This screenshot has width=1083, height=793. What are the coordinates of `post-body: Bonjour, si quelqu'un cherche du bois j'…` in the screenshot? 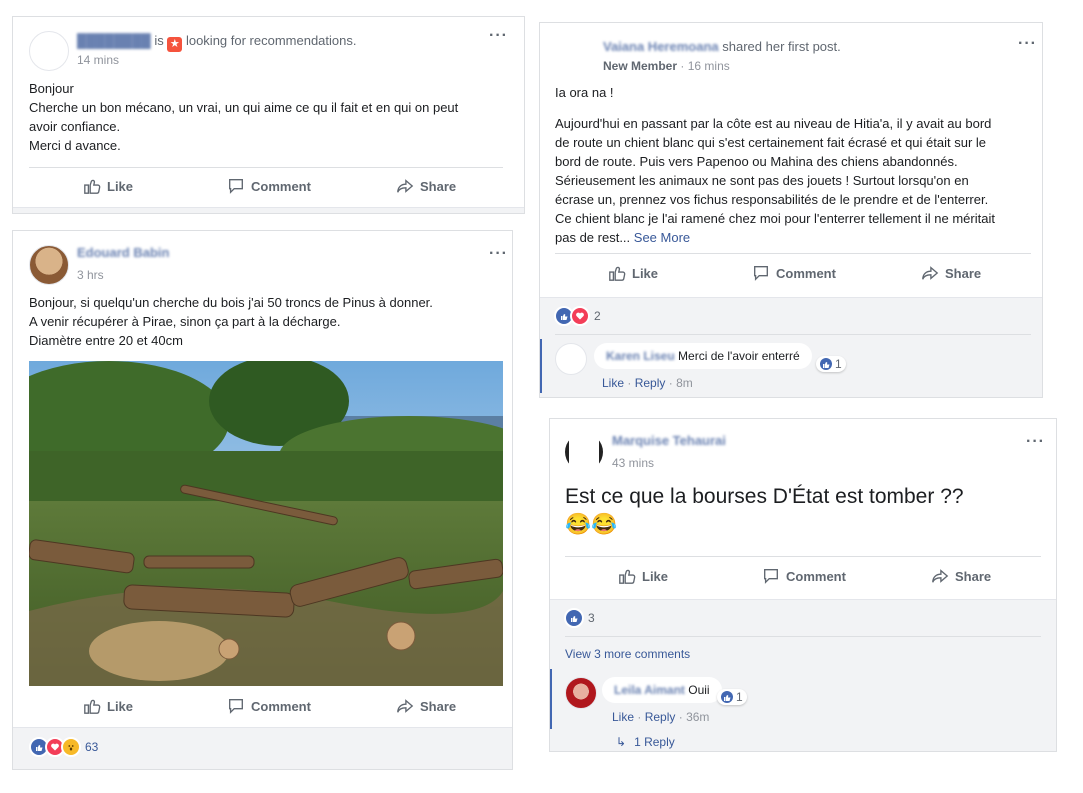 It's located at (231, 321).